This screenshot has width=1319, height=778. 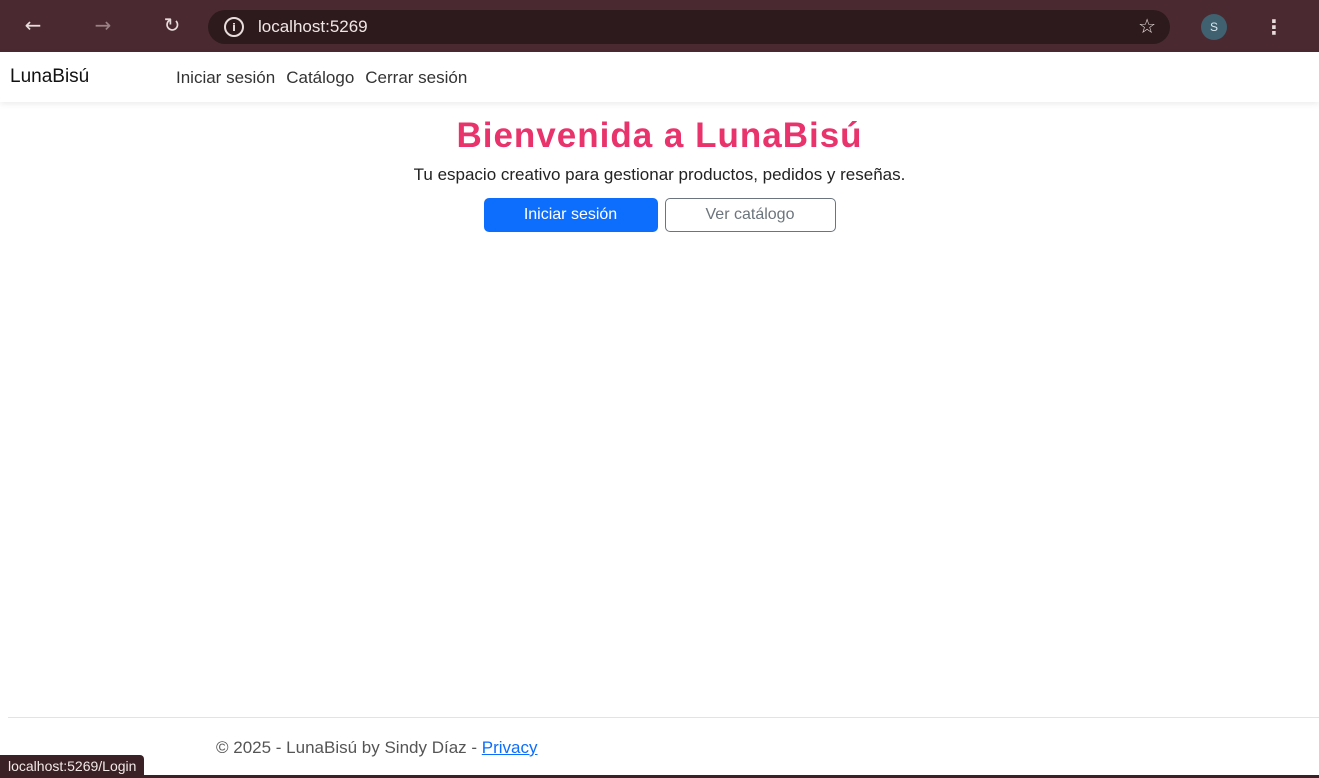 What do you see at coordinates (172, 25) in the screenshot?
I see `reload-icon: ↻` at bounding box center [172, 25].